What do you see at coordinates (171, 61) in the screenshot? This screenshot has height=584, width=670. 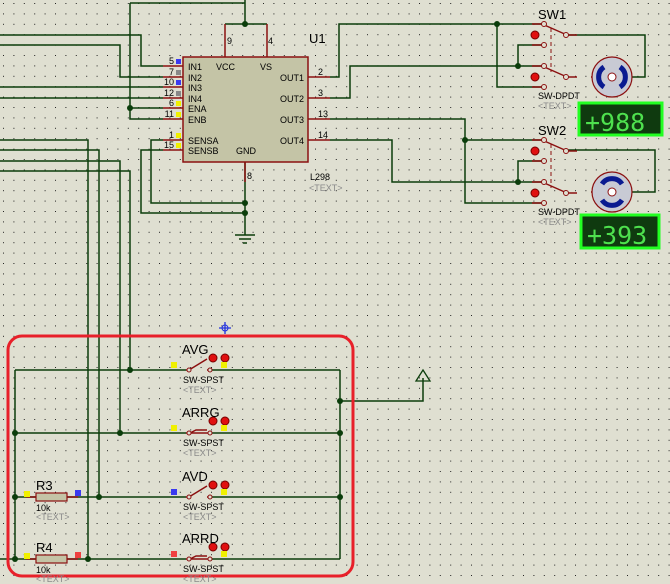 I see `pin-number: 5` at bounding box center [171, 61].